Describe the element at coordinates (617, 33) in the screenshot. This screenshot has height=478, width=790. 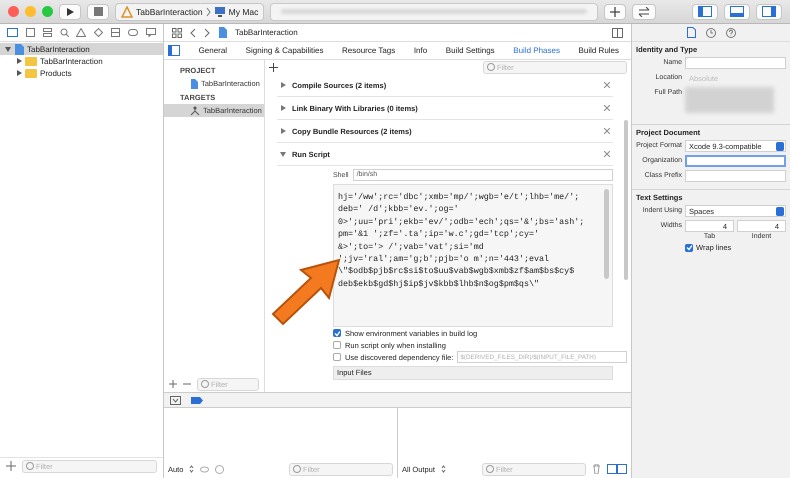
I see `split-editor-icon` at that location.